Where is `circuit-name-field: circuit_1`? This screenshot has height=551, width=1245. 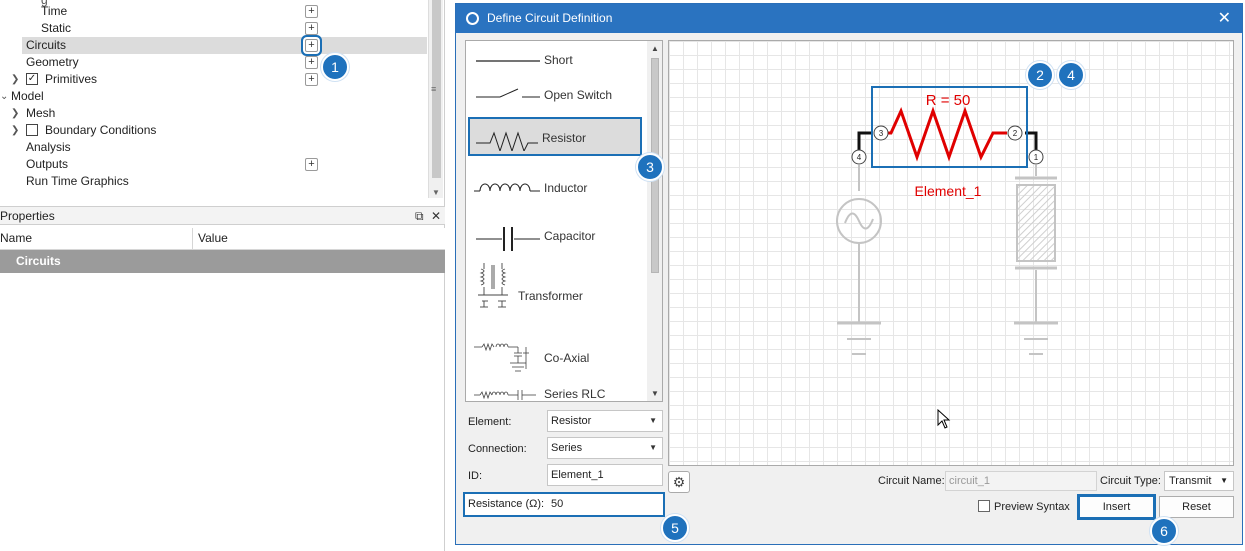 circuit-name-field: circuit_1 is located at coordinates (1021, 481).